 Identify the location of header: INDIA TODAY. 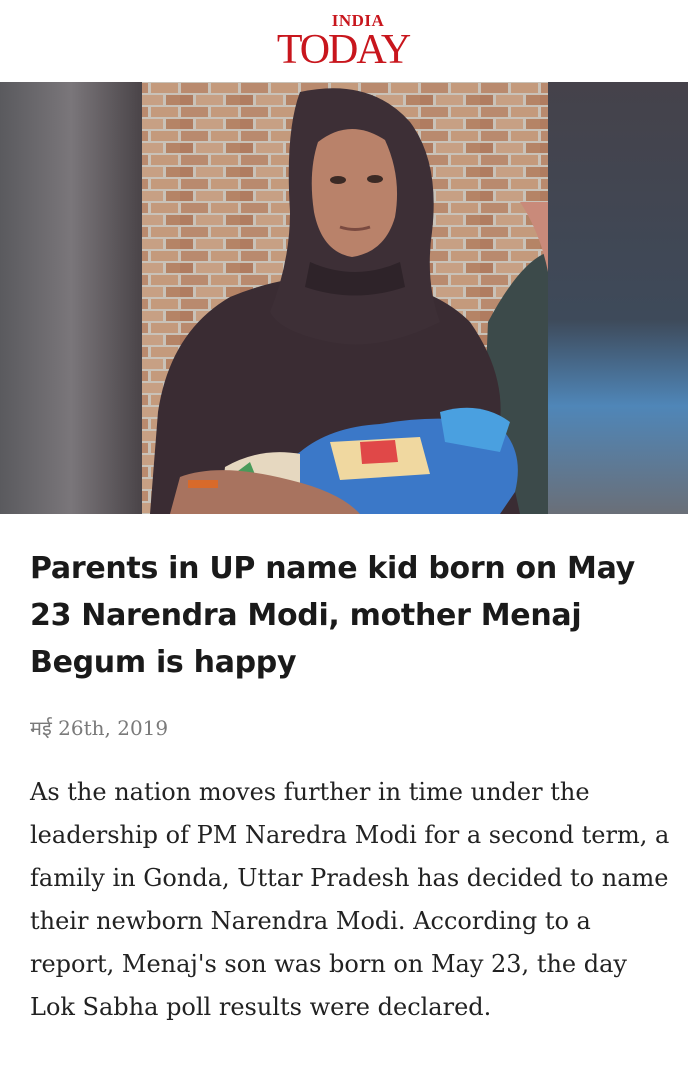
(344, 41).